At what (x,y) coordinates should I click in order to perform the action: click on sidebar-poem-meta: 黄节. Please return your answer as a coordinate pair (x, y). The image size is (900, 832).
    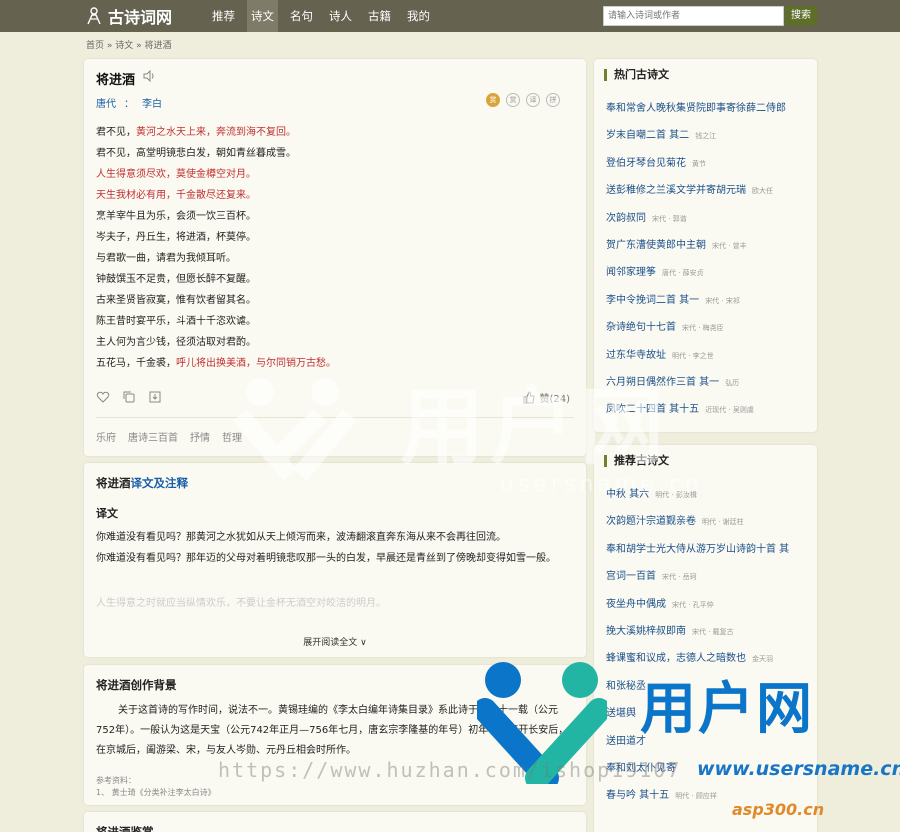
    Looking at the image, I should click on (699, 163).